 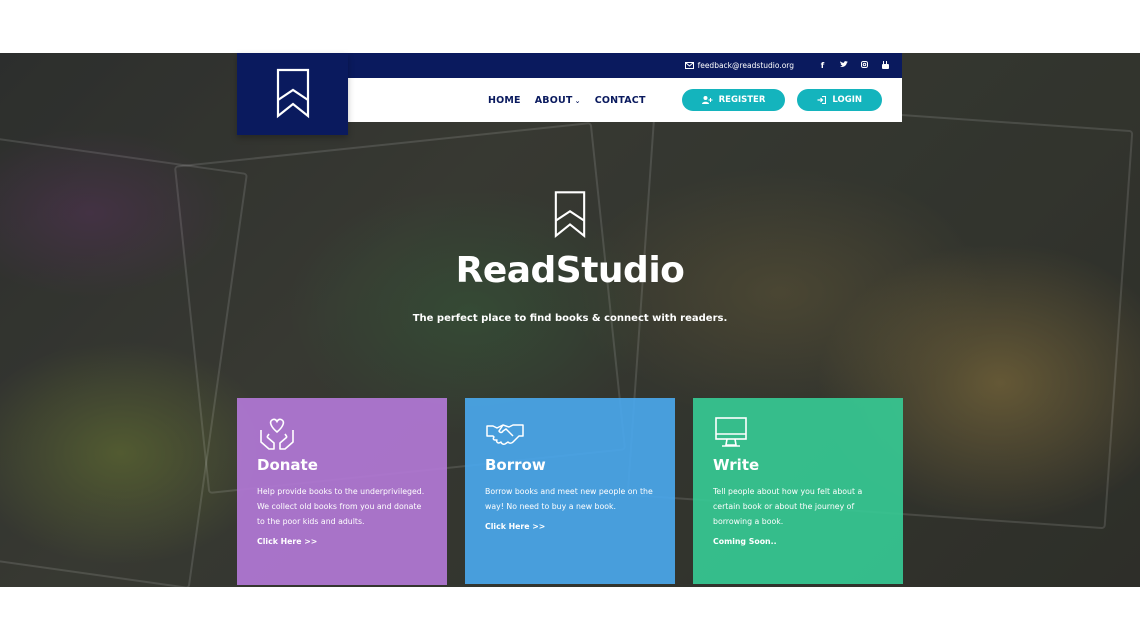 I want to click on hand-heart-icon, so click(x=342, y=435).